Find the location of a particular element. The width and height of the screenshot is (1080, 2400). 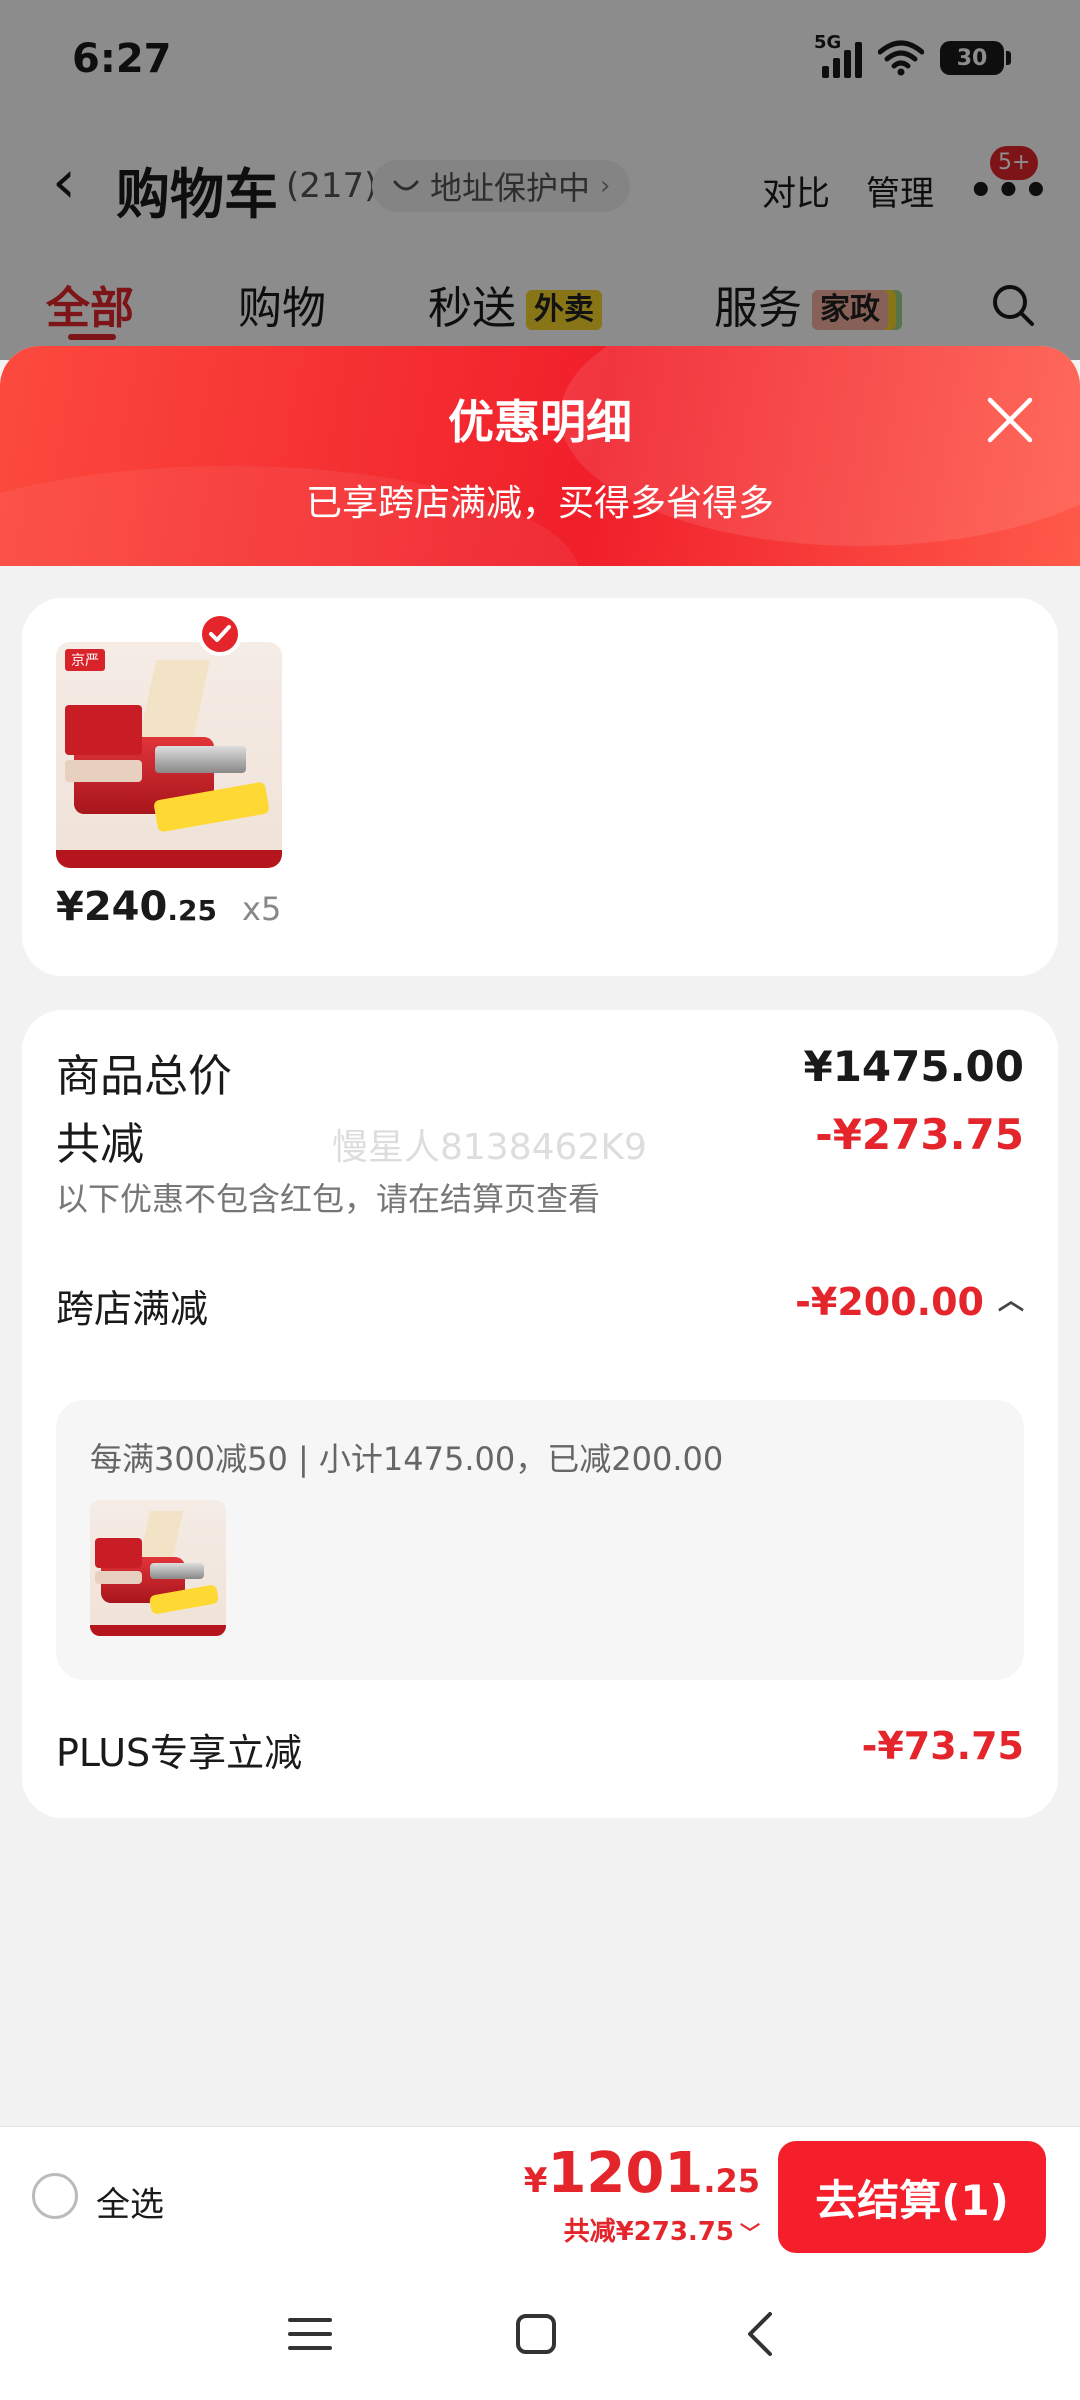

cross-store-toggle: -¥200.00 ︿ is located at coordinates (909, 1302).